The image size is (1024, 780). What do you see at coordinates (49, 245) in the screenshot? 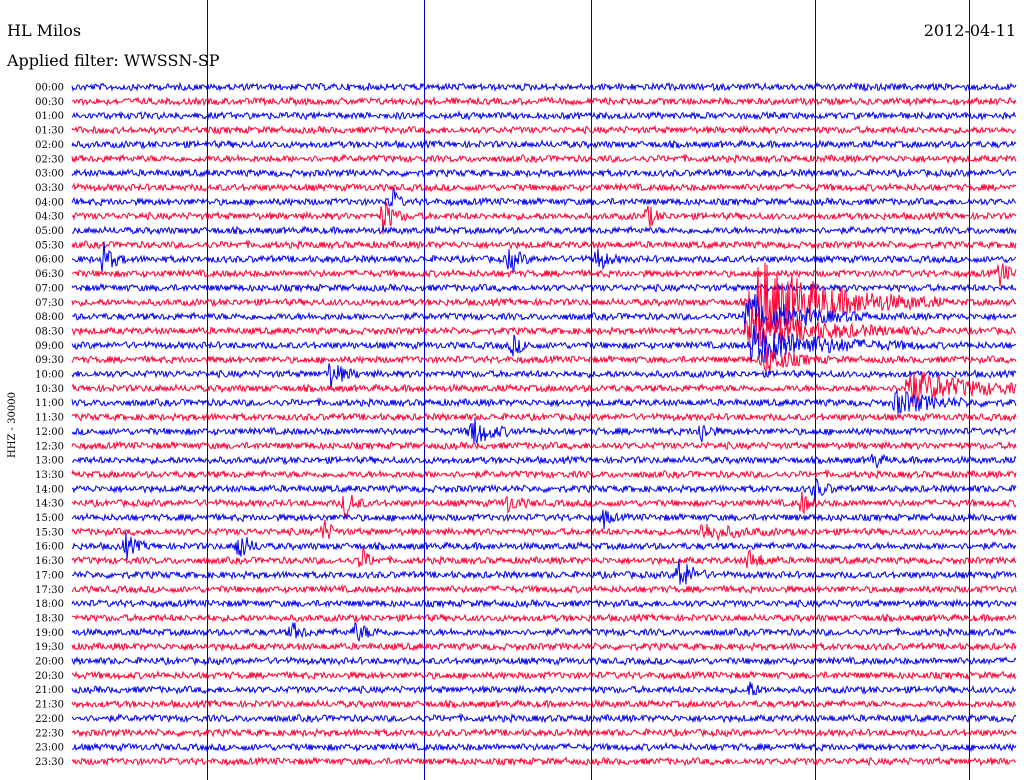
I see `row-time-label: 05:30` at bounding box center [49, 245].